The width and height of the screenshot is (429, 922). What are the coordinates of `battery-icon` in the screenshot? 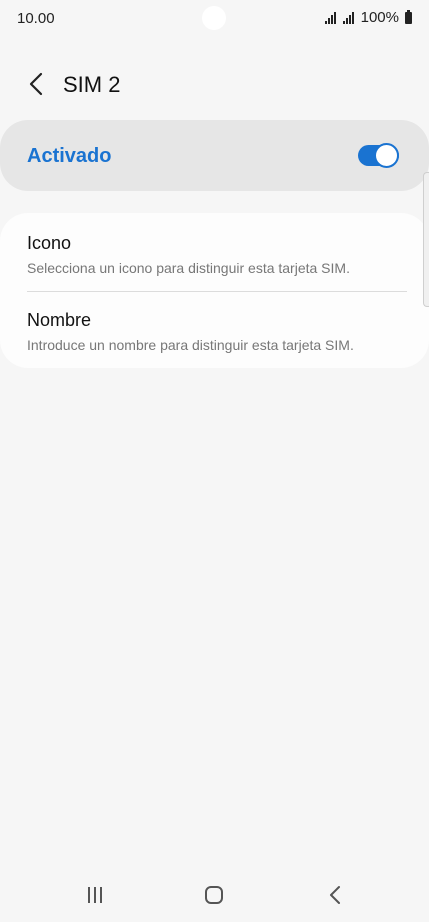 It's located at (408, 16).